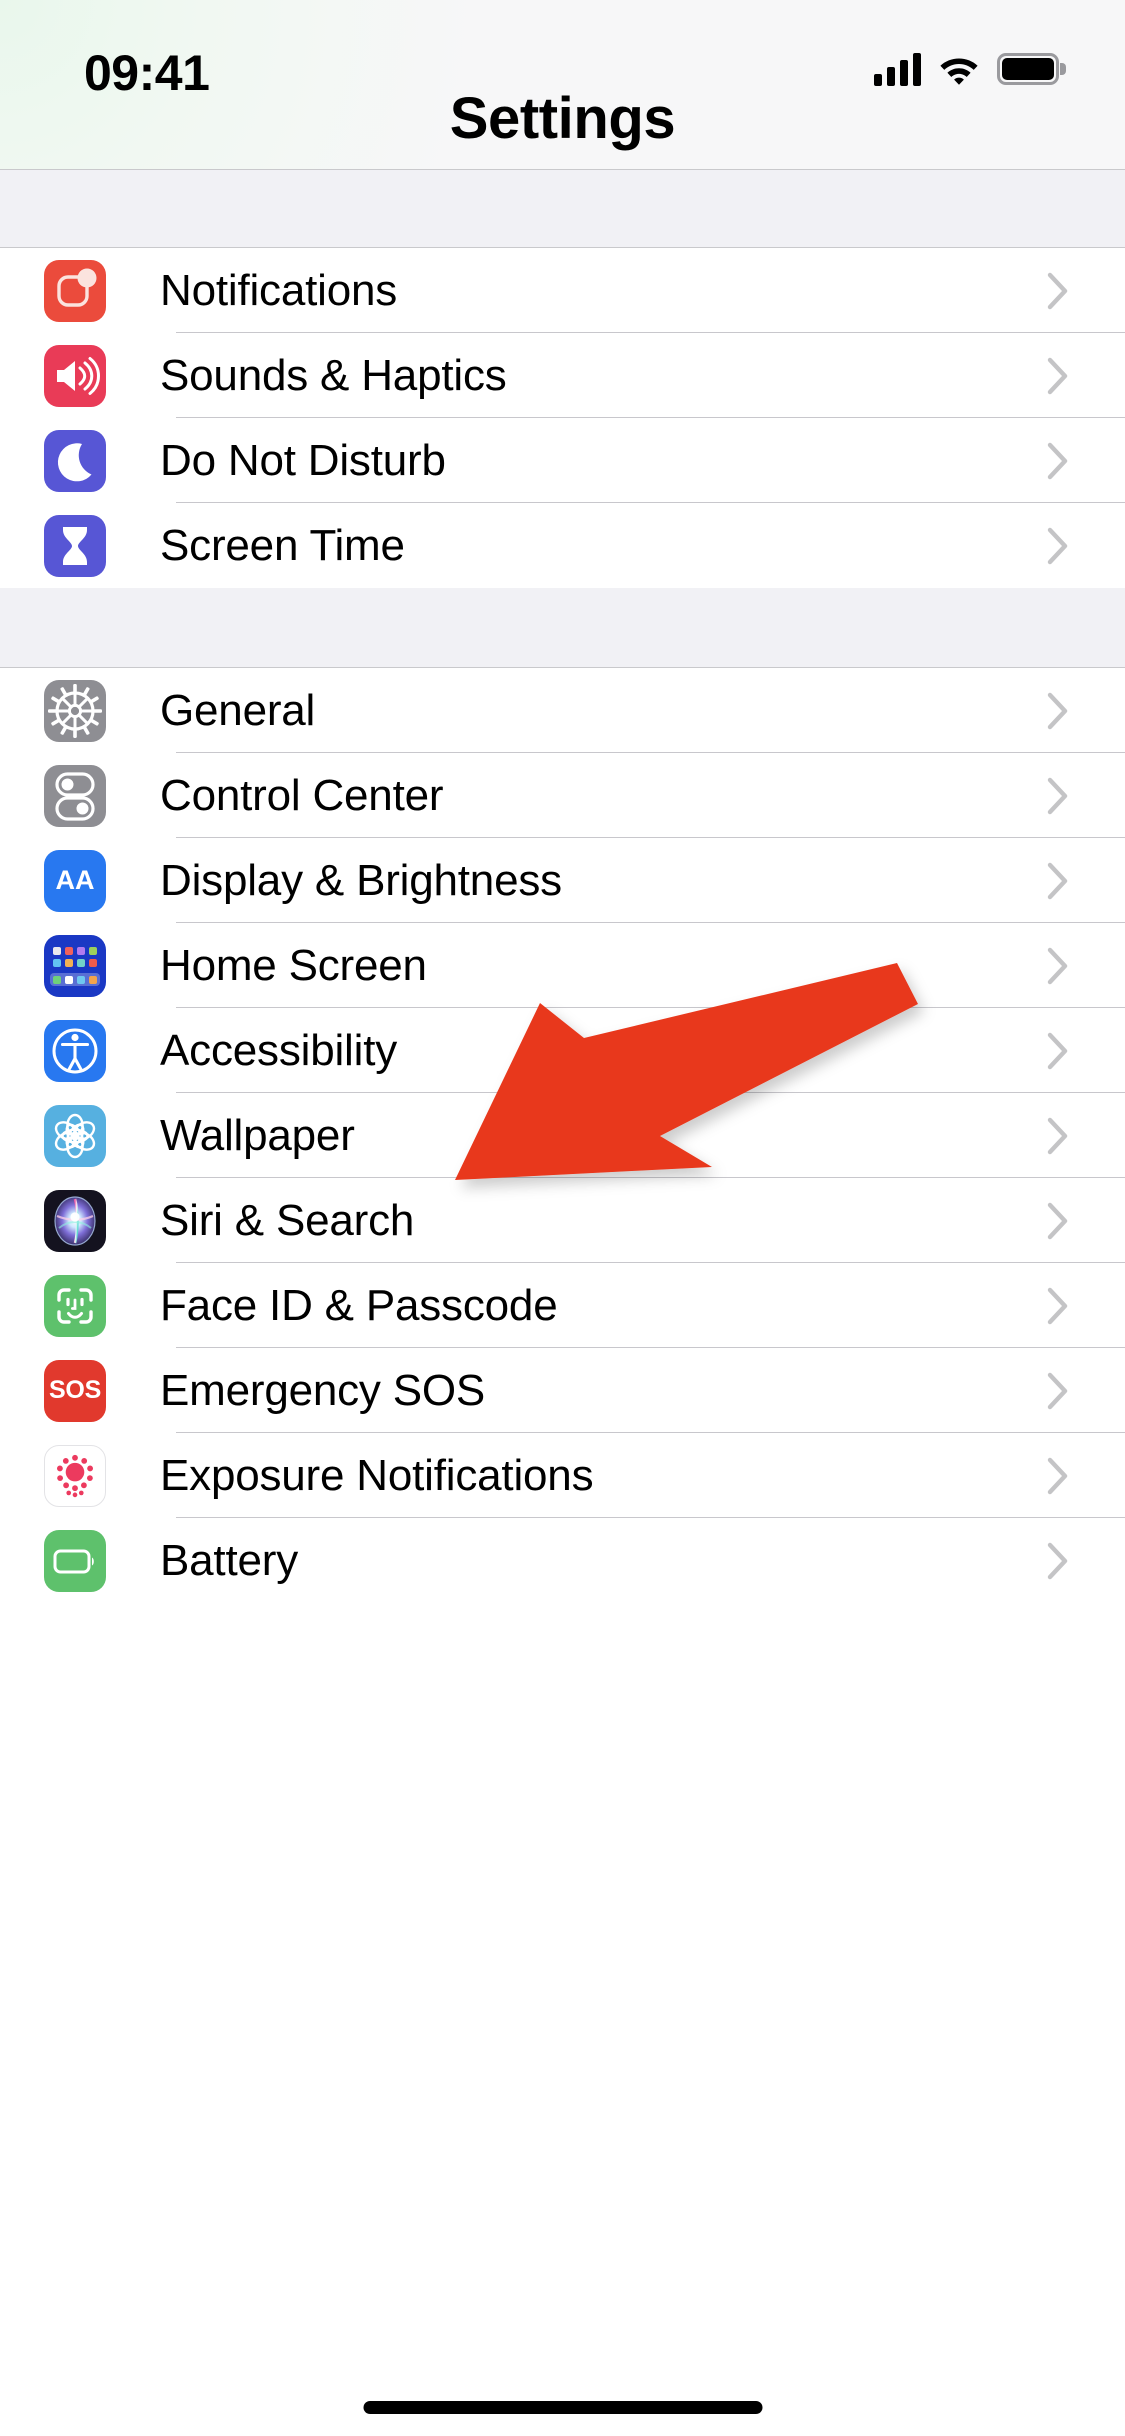 The image size is (1125, 2436). What do you see at coordinates (75, 1475) in the screenshot?
I see `exposure-notifications-icon` at bounding box center [75, 1475].